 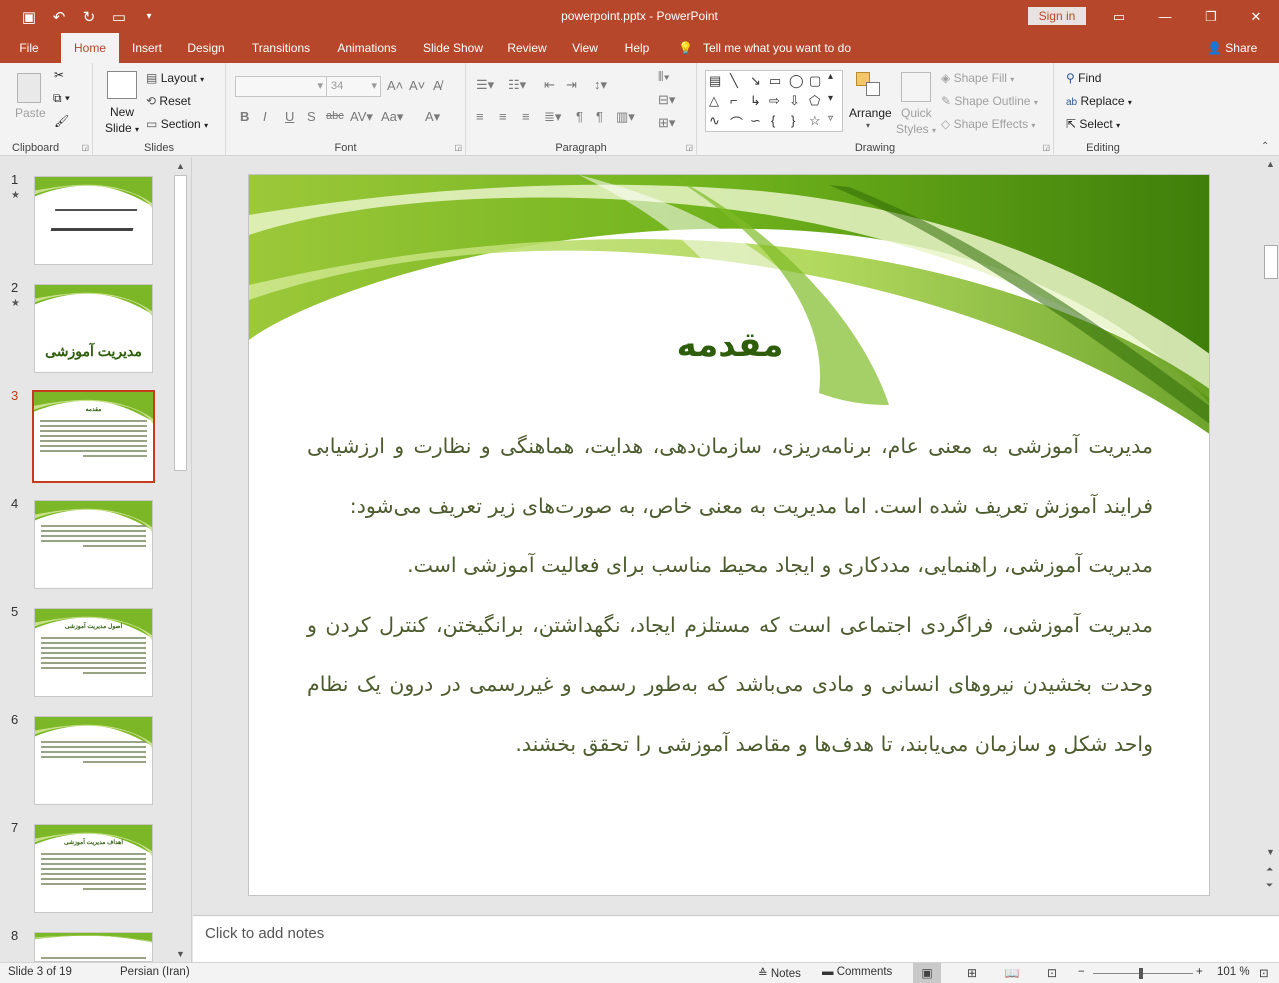 What do you see at coordinates (1046, 147) in the screenshot?
I see `drawing-launcher-icon: ◲` at bounding box center [1046, 147].